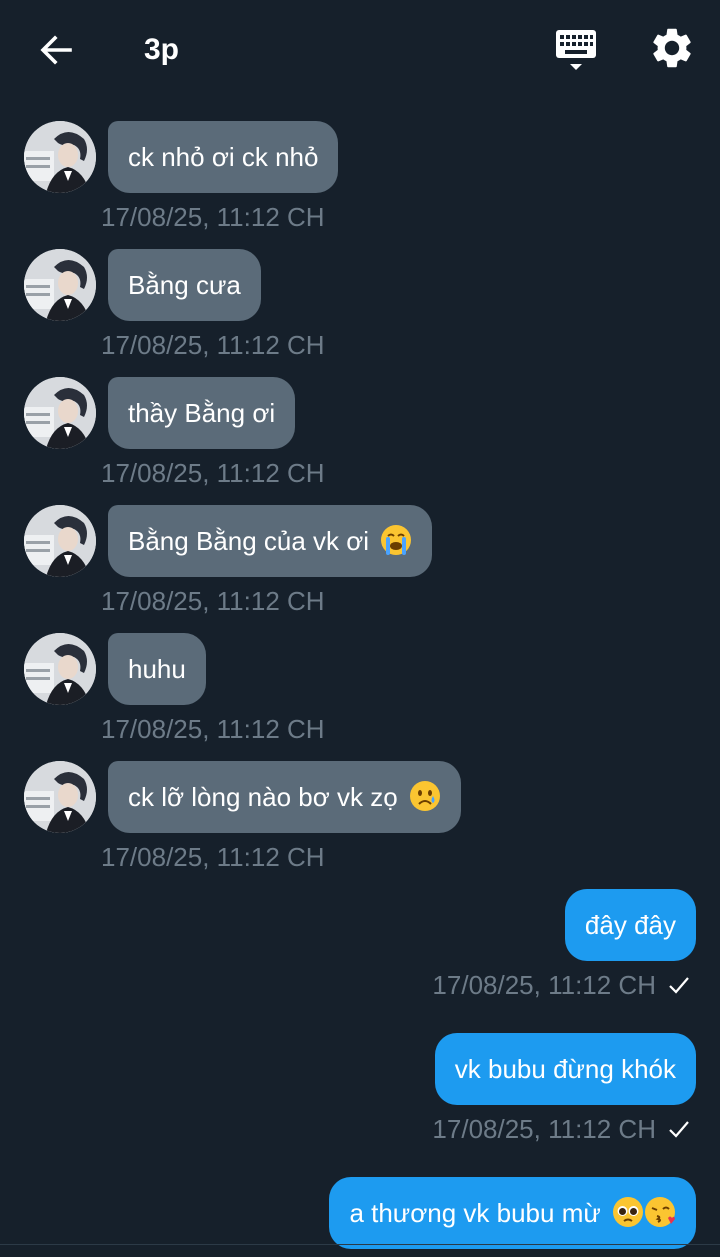 Image resolution: width=720 pixels, height=1257 pixels. What do you see at coordinates (360, 50) in the screenshot?
I see `top-bar: 3p` at bounding box center [360, 50].